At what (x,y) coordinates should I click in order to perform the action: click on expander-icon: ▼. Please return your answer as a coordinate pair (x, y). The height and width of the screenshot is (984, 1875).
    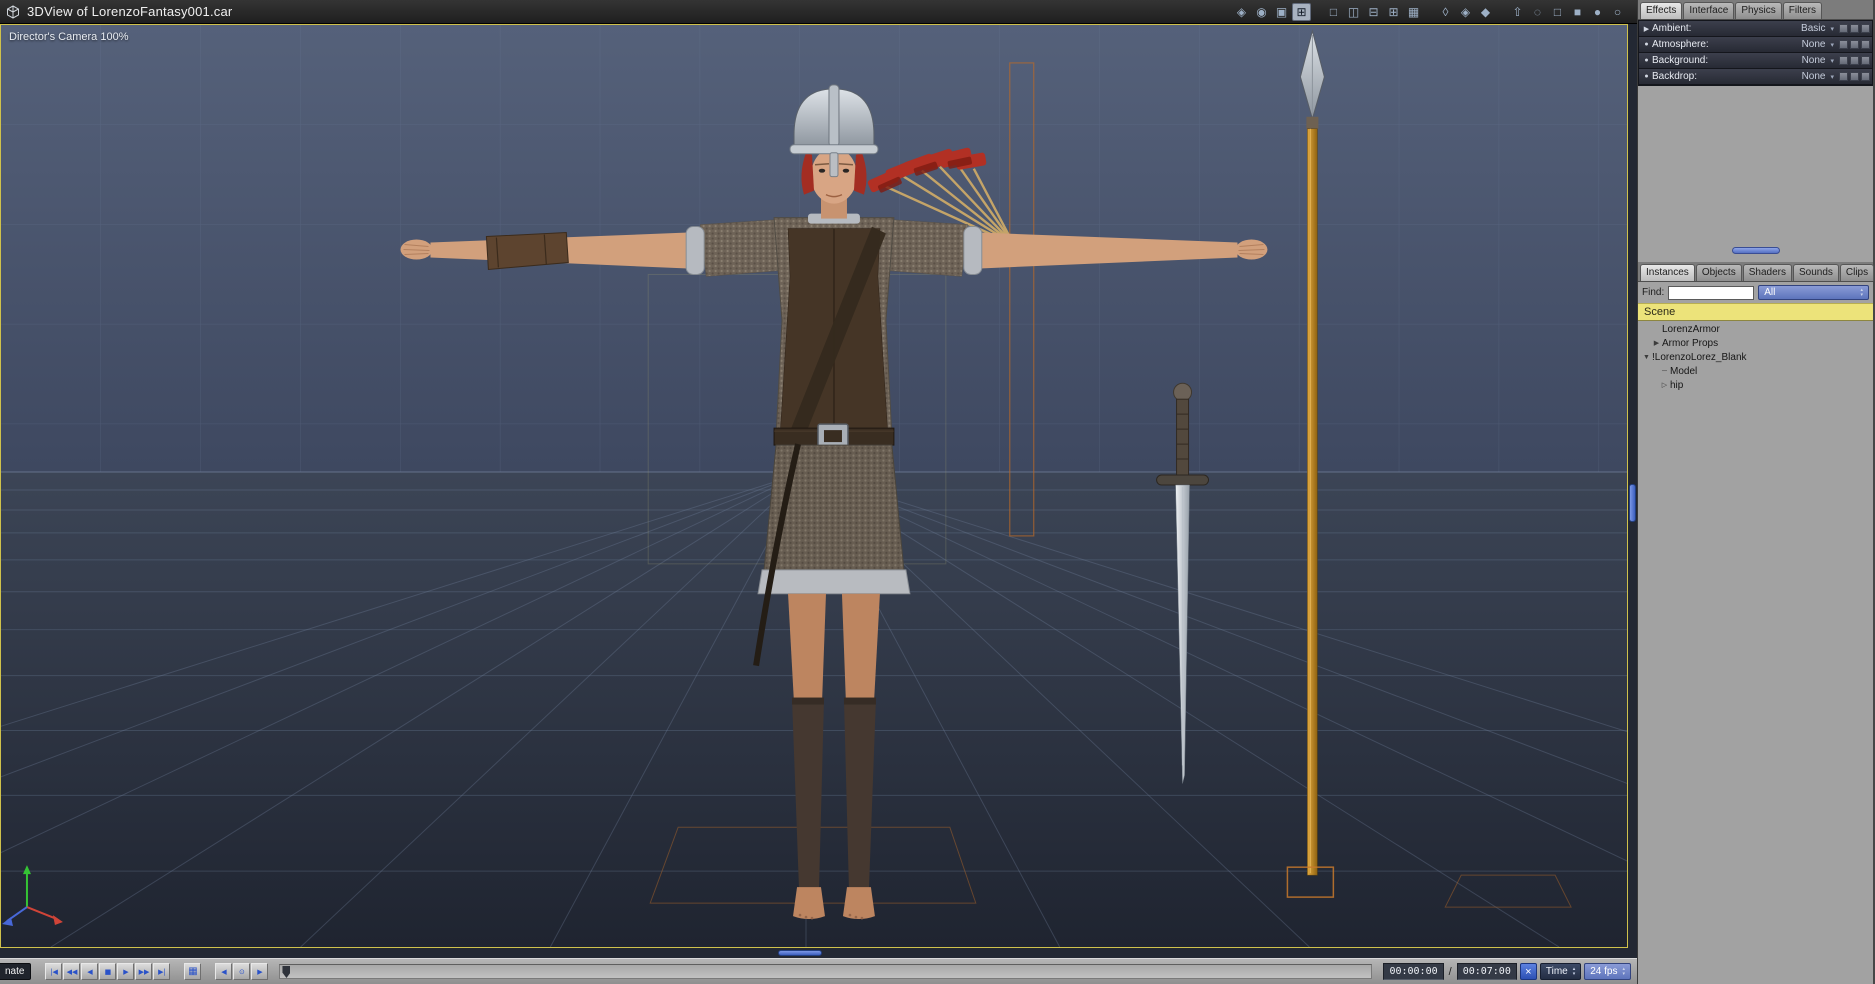
    Looking at the image, I should click on (1646, 357).